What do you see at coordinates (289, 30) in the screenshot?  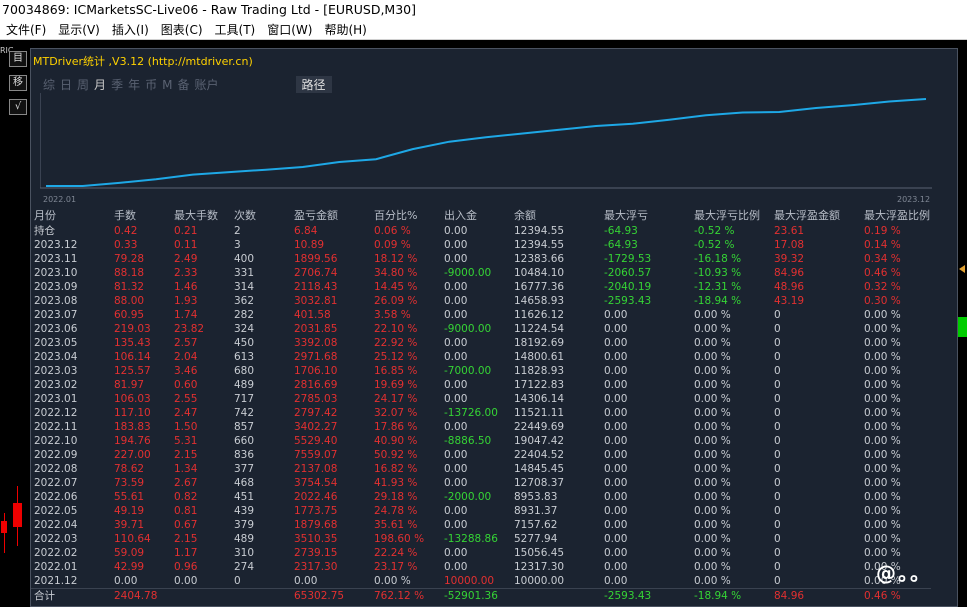 I see `menu-window: 窗口(W)` at bounding box center [289, 30].